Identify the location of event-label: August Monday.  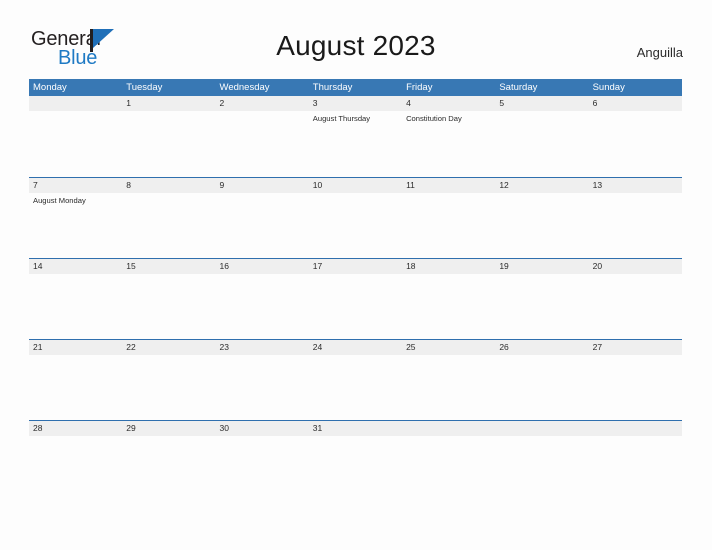
(59, 200).